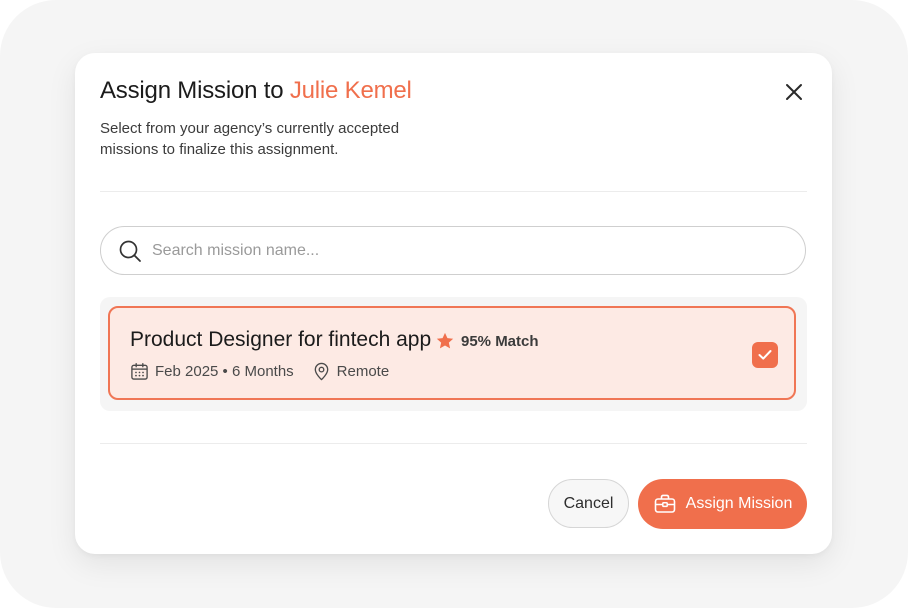 The width and height of the screenshot is (908, 608). Describe the element at coordinates (462, 251) in the screenshot. I see `search-input` at that location.